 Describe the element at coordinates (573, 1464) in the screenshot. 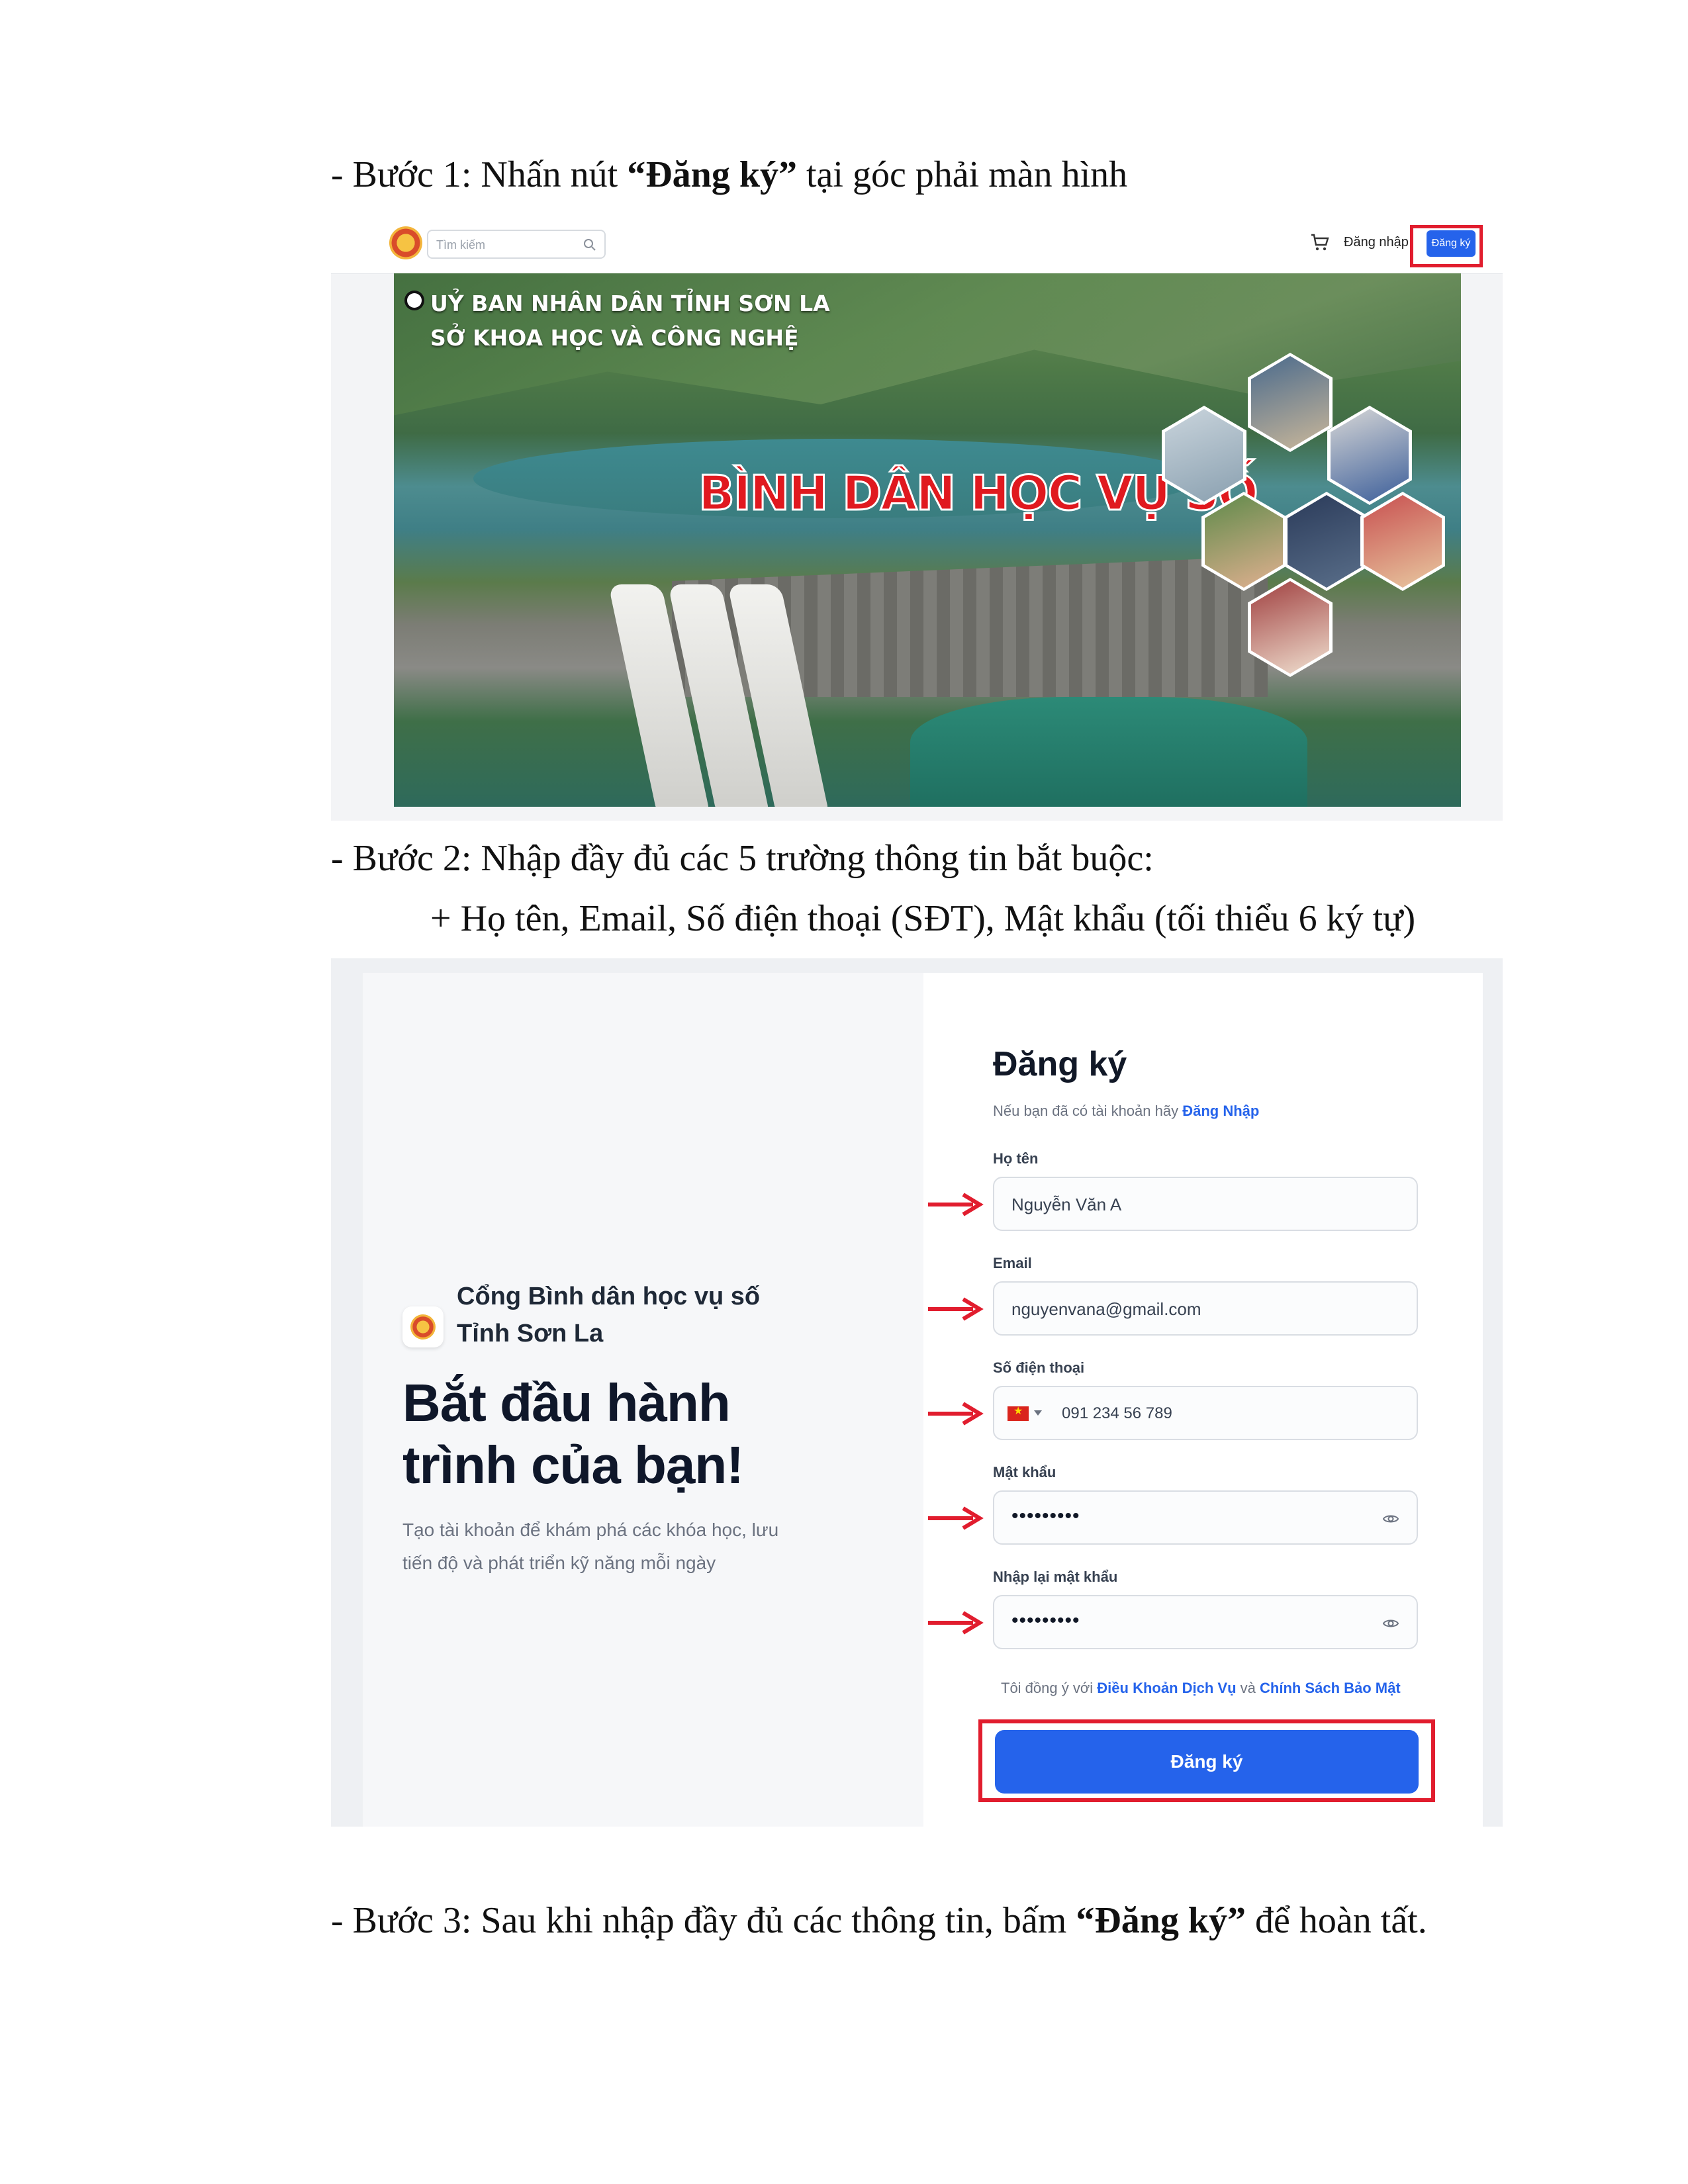

I see `hero-heading-line2: trình của bạn!` at that location.